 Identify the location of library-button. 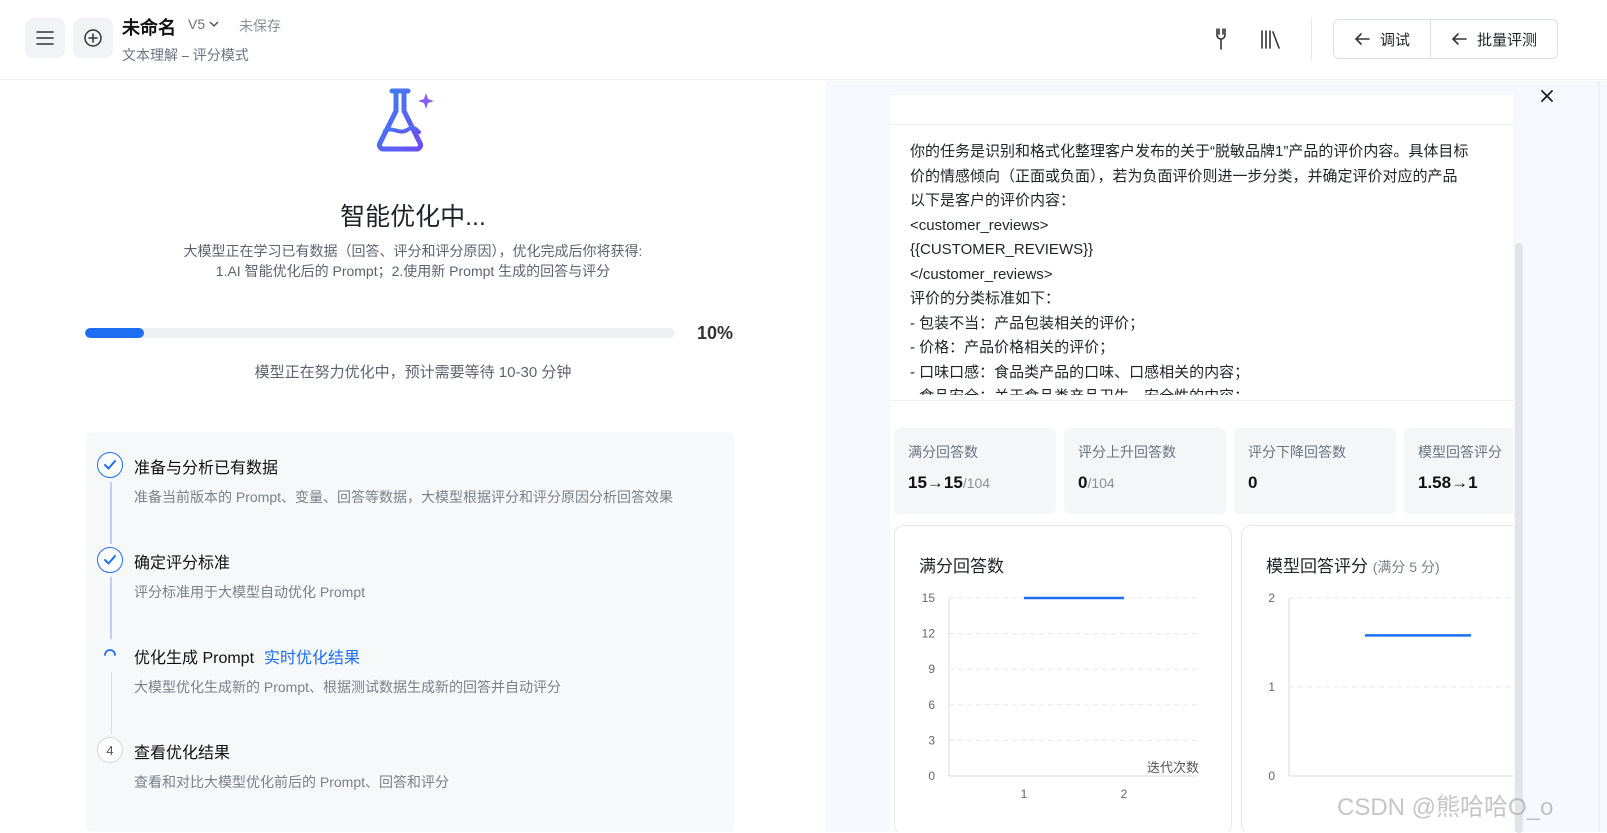
(1271, 39).